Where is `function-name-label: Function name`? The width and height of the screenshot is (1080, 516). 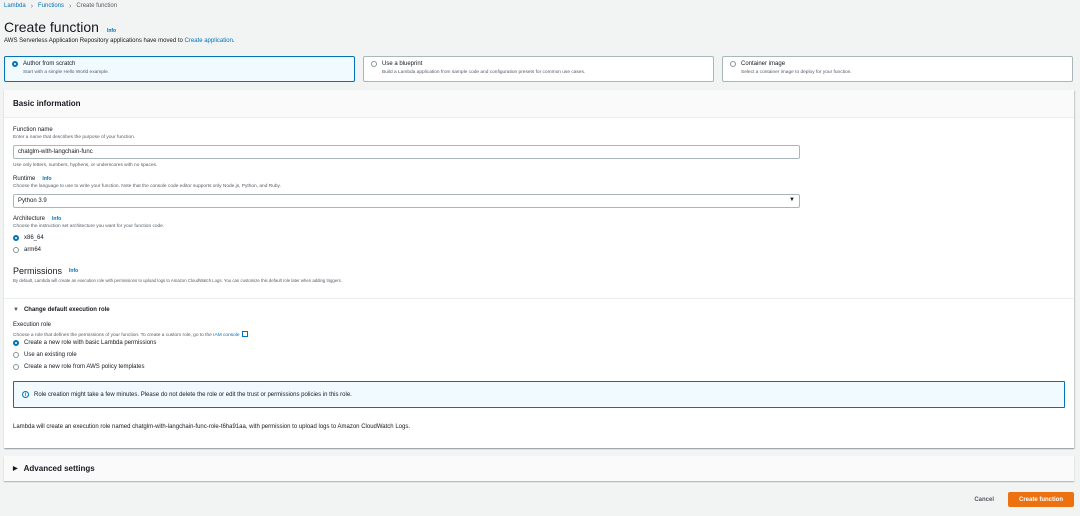 function-name-label: Function name is located at coordinates (33, 130).